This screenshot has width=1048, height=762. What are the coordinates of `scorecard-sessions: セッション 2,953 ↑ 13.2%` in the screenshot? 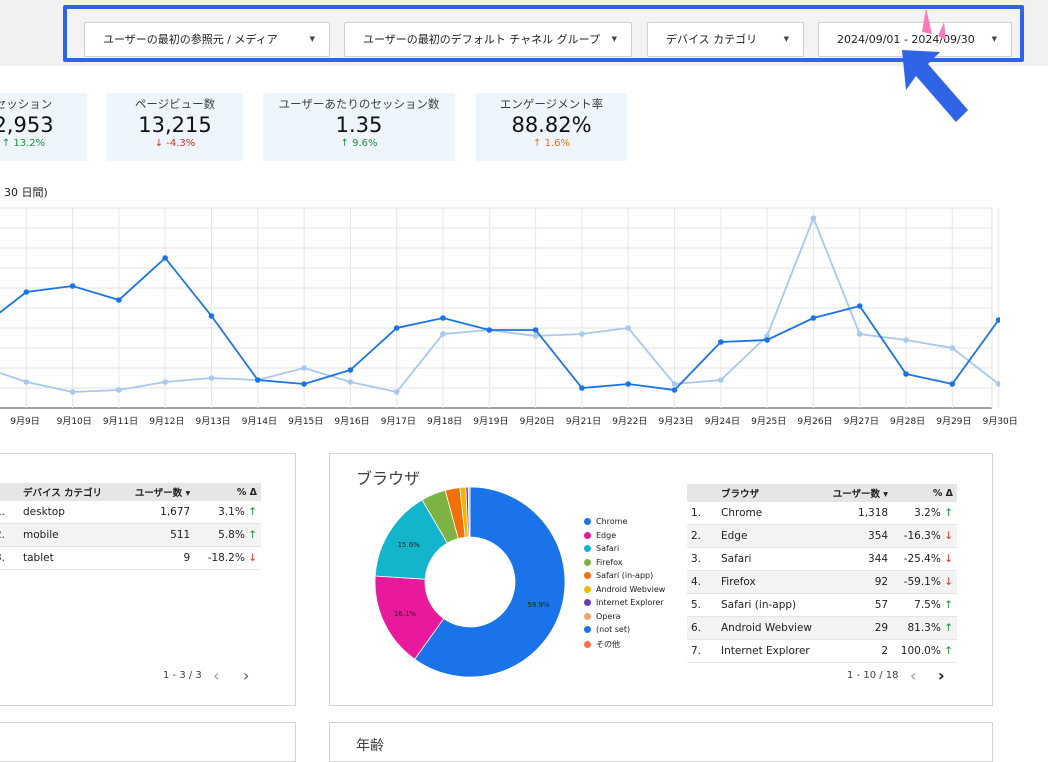 It's located at (43, 127).